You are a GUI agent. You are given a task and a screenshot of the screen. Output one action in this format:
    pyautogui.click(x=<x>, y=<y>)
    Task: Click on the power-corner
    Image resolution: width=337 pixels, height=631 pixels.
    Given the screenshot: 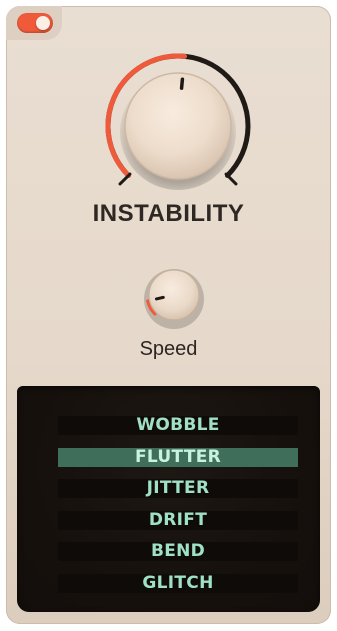 What is the action you would take?
    pyautogui.click(x=34, y=23)
    